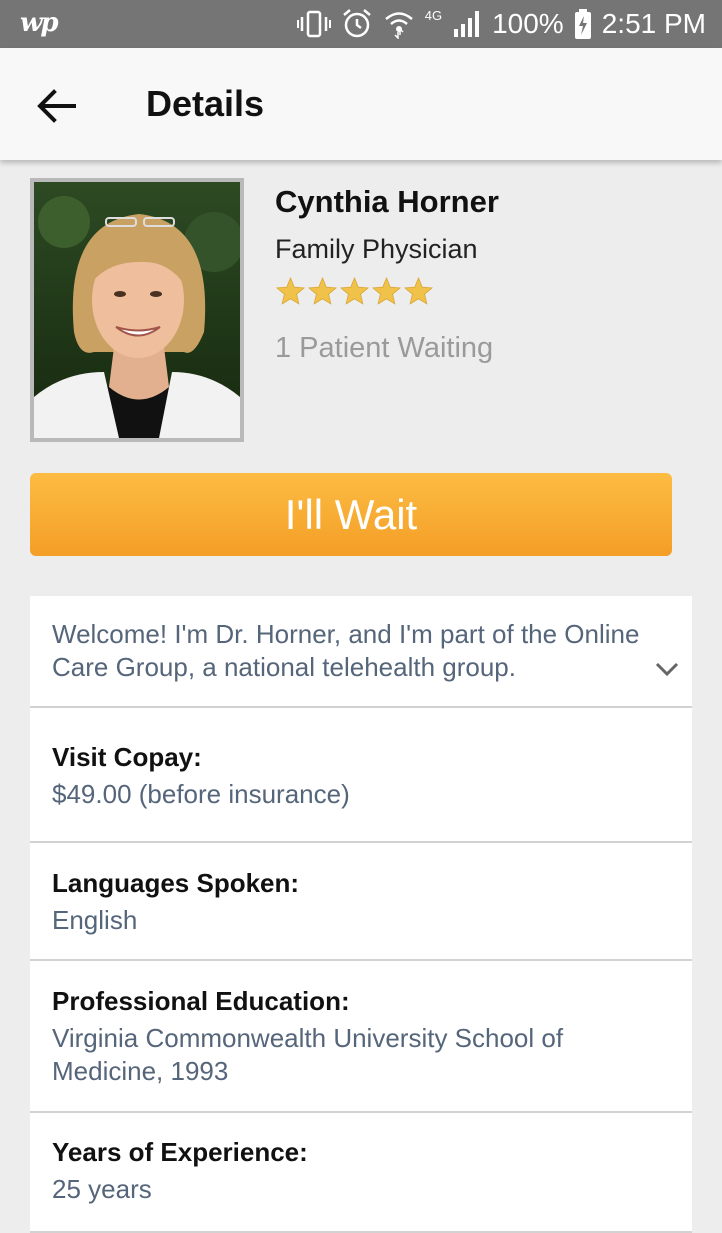  I want to click on languages-label: Languages Spoken:, so click(176, 883).